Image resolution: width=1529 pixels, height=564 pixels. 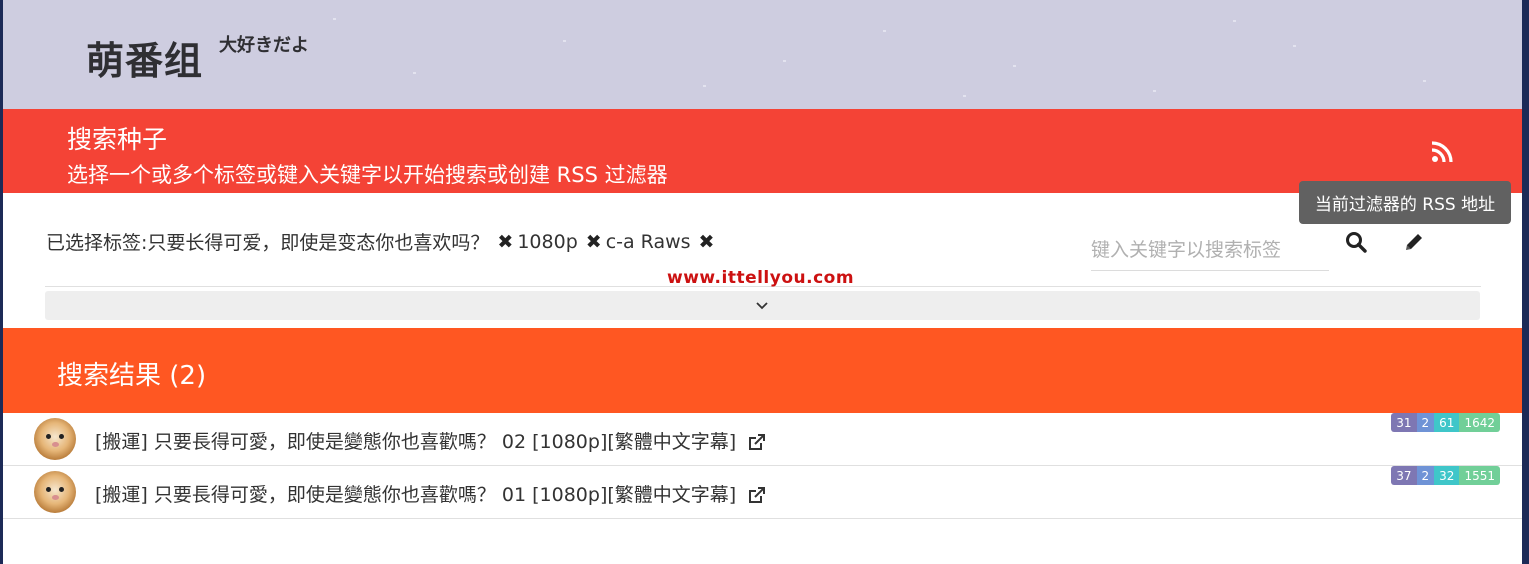 What do you see at coordinates (1210, 250) in the screenshot?
I see `keyword-search-input` at bounding box center [1210, 250].